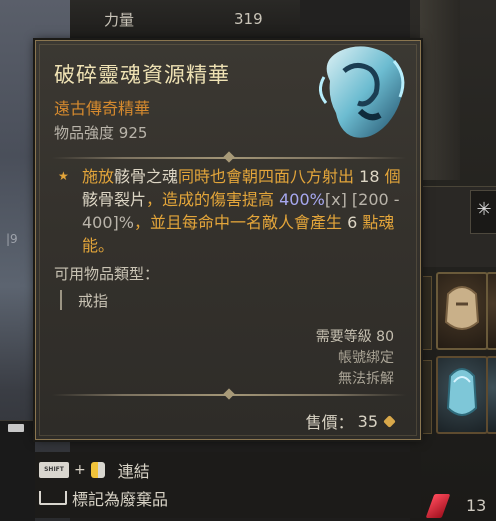  Describe the element at coordinates (367, 421) in the screenshot. I see `sell-price-value: 35` at that location.